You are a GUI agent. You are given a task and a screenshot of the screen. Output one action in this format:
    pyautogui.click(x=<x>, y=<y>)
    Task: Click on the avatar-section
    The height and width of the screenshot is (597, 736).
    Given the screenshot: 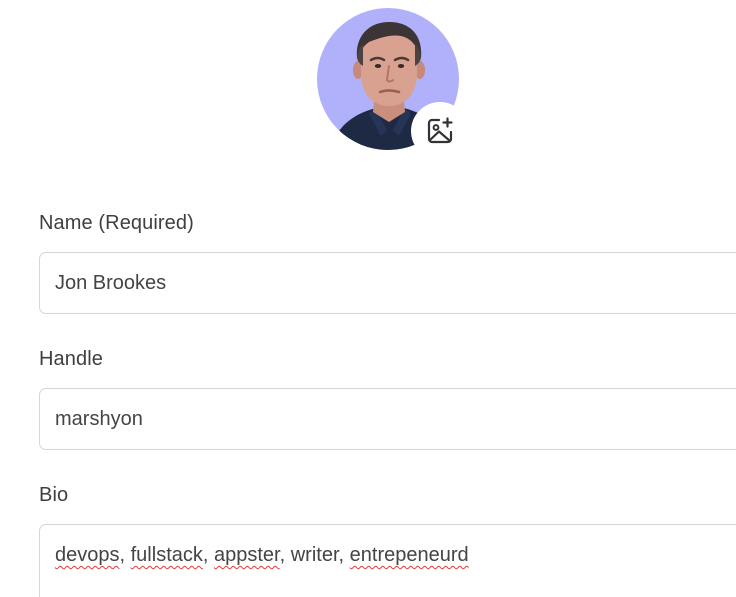 What is the action you would take?
    pyautogui.click(x=393, y=84)
    